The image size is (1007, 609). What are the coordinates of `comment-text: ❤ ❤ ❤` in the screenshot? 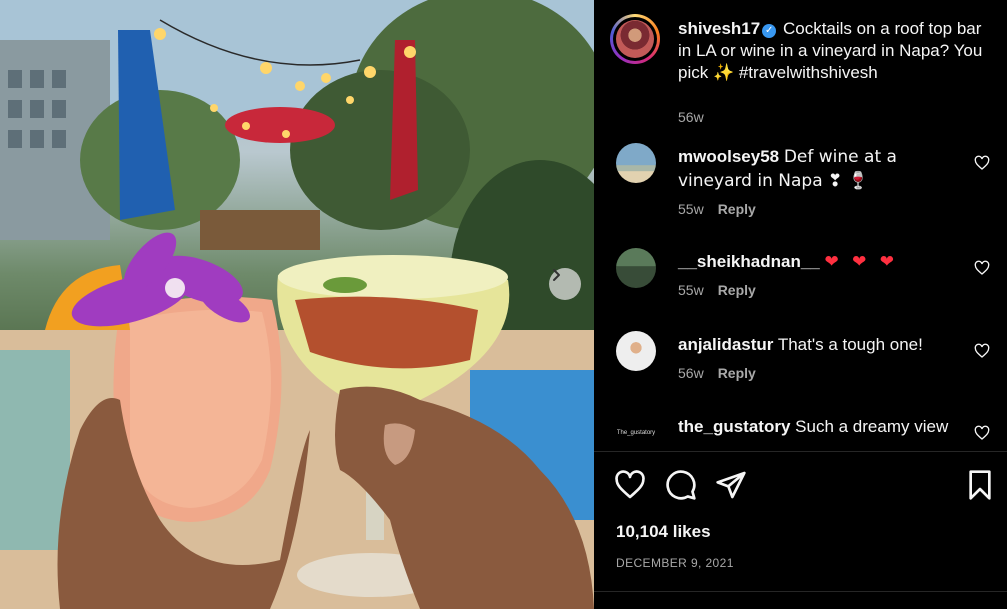 It's located at (861, 262).